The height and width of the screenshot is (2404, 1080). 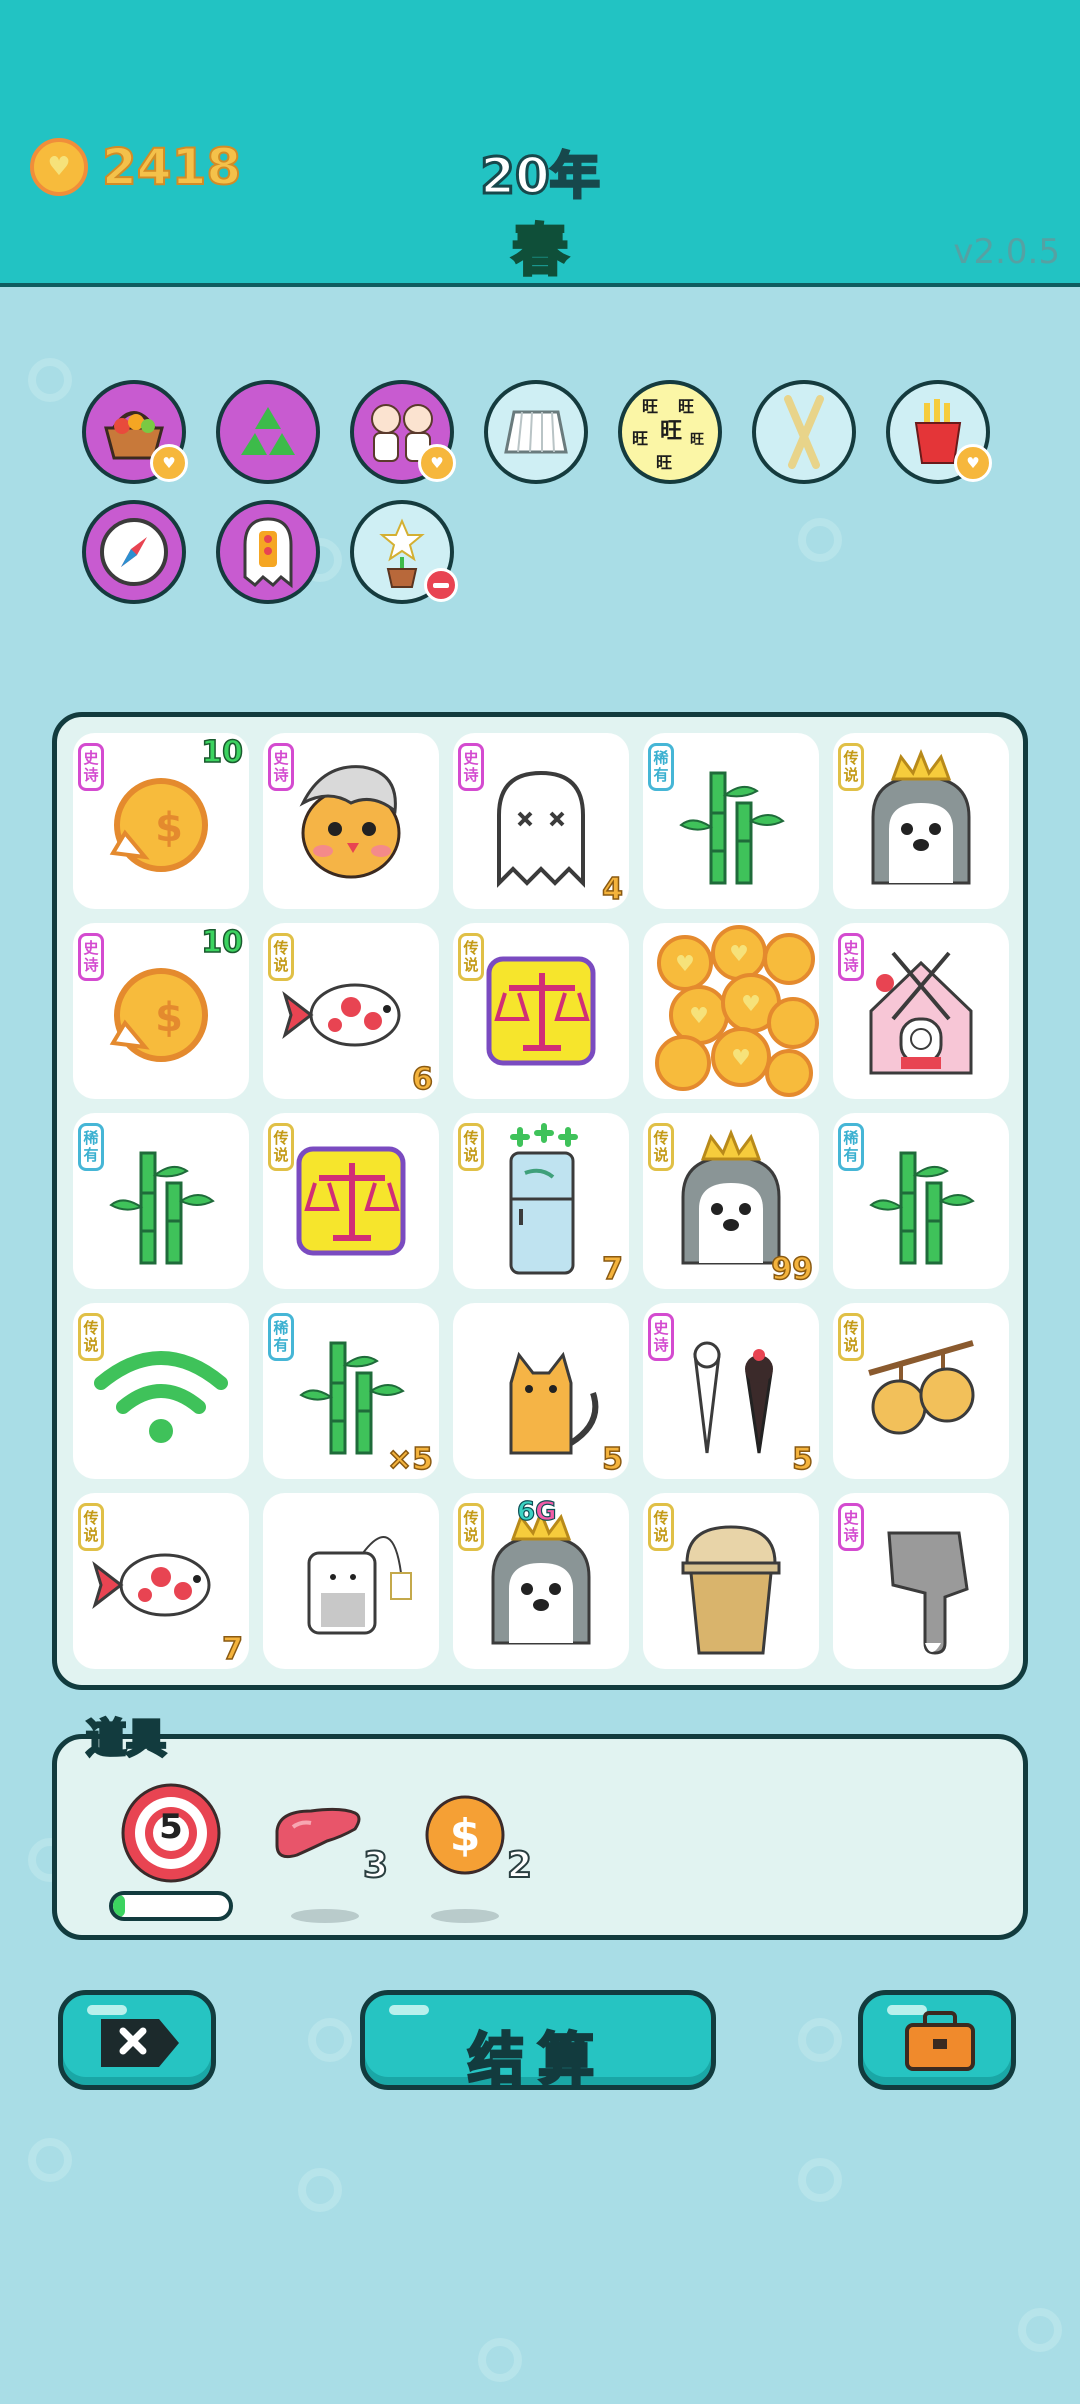 I want to click on chopsticks-icon, so click(x=804, y=432).